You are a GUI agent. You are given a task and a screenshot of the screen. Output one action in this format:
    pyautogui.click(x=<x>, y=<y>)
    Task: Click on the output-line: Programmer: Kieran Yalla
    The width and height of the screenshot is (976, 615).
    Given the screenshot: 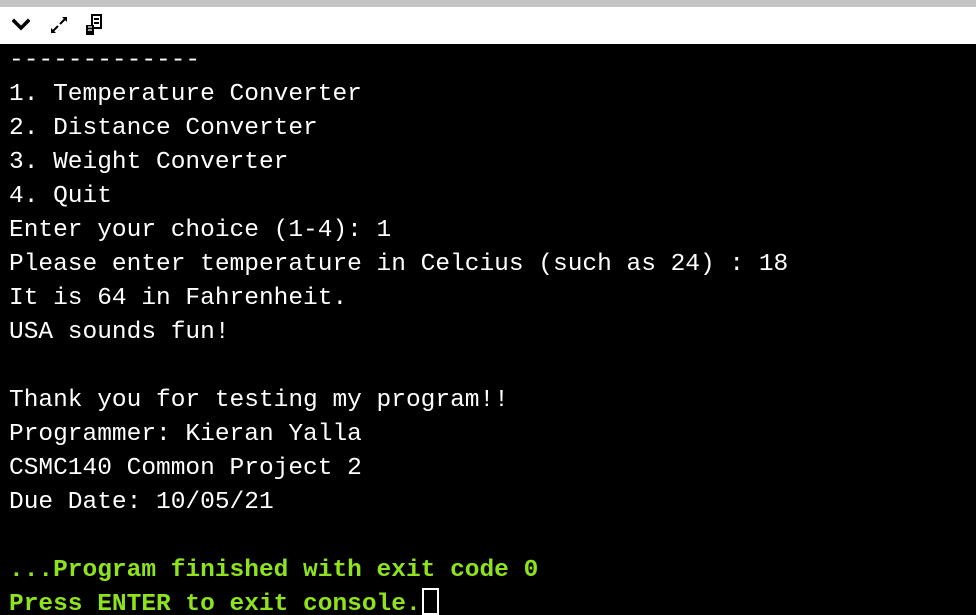 What is the action you would take?
    pyautogui.click(x=185, y=434)
    